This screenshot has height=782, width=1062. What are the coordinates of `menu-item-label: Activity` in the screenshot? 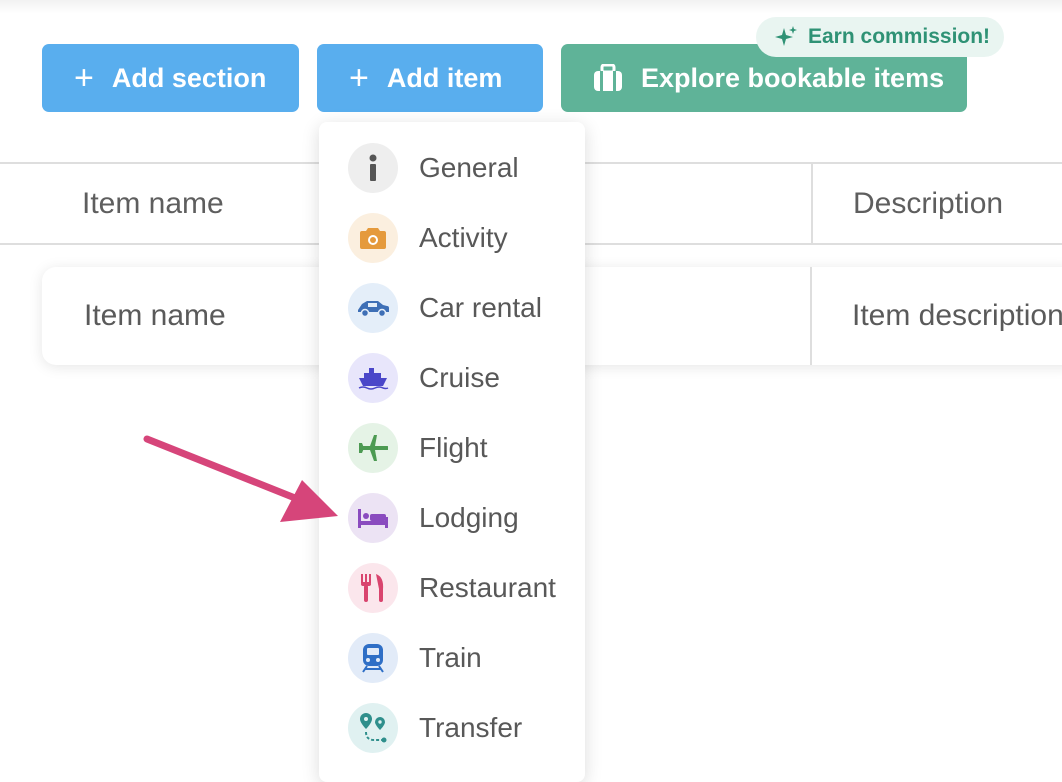 It's located at (463, 237).